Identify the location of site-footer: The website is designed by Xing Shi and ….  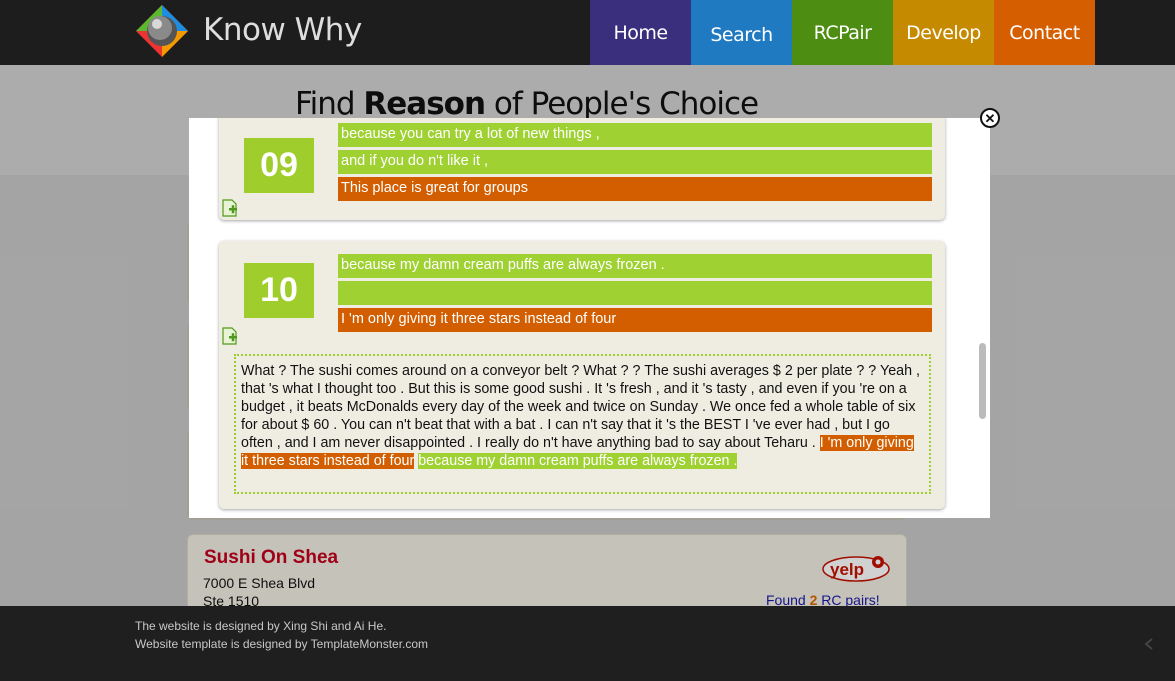
(587, 643).